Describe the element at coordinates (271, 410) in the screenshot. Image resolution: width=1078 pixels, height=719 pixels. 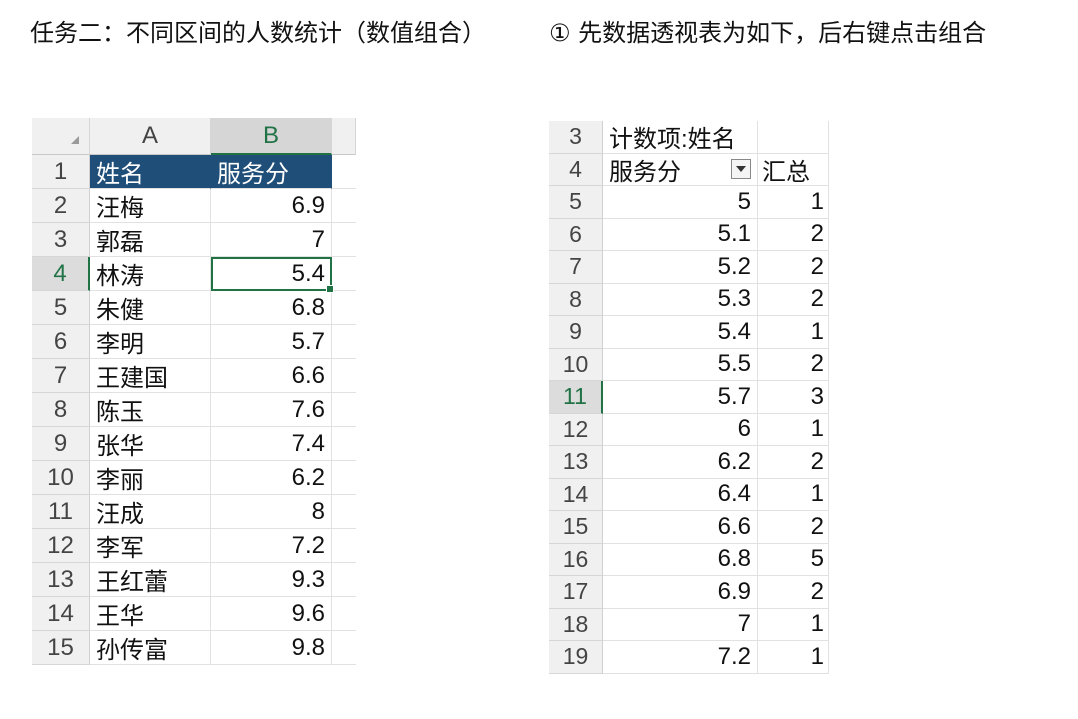
I see `score-cell: 7.6` at that location.